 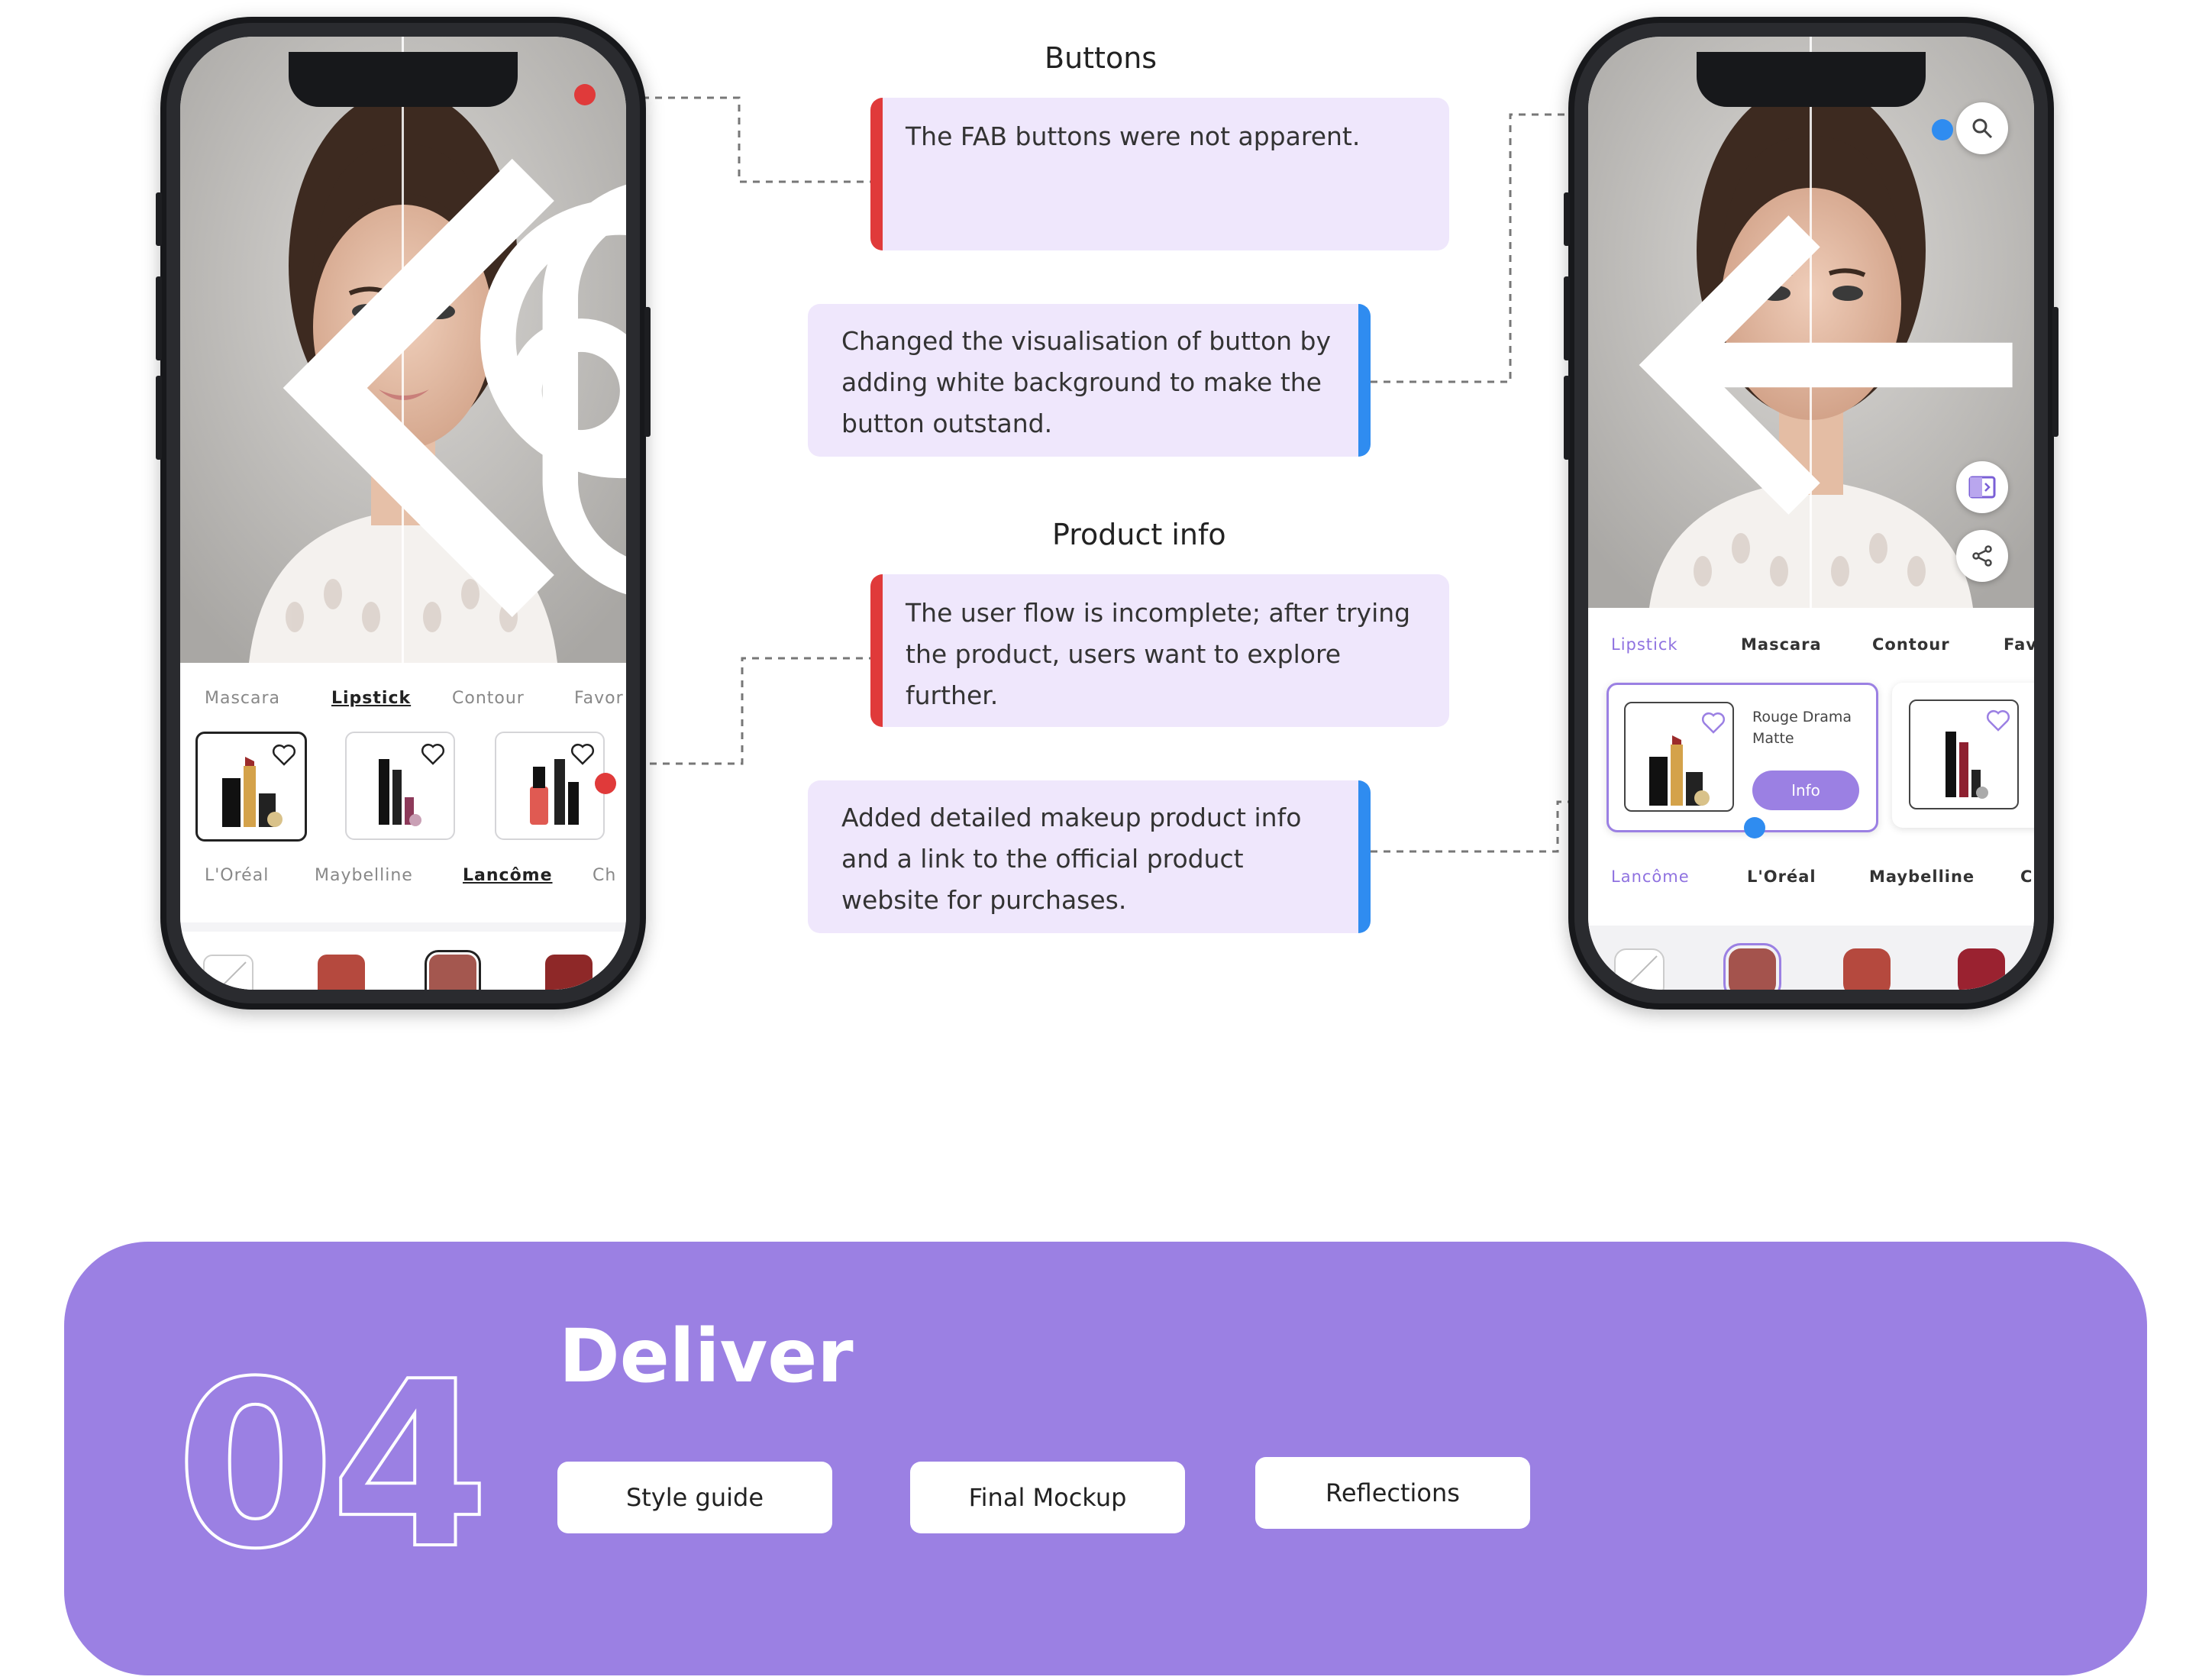 What do you see at coordinates (1134, 136) in the screenshot?
I see `buttons-problem-text: The FAB buttons were not apparent.` at bounding box center [1134, 136].